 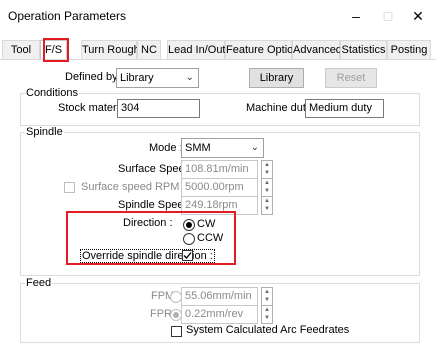 What do you see at coordinates (418, 16) in the screenshot?
I see `close-icon: ✕` at bounding box center [418, 16].